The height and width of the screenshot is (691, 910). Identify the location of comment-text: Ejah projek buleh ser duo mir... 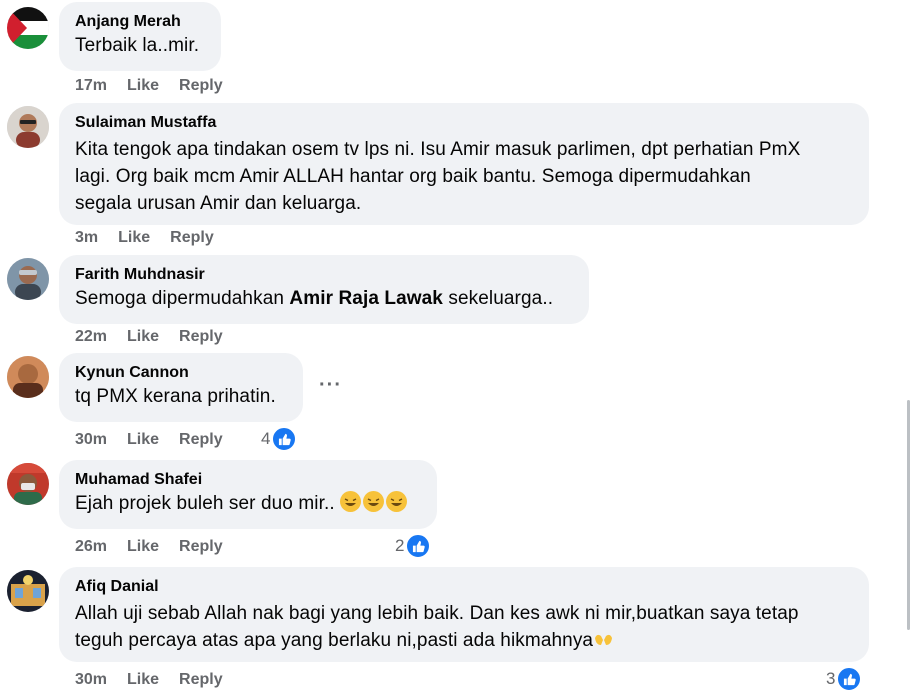
(248, 503).